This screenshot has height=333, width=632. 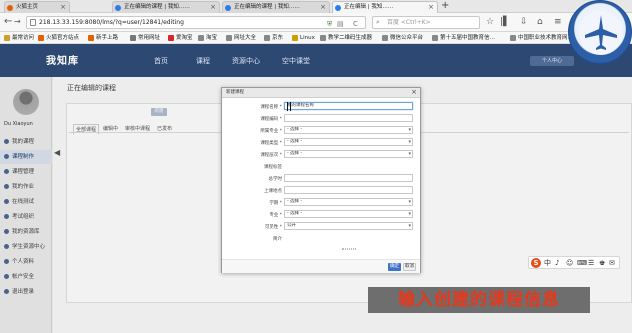 What do you see at coordinates (378, 22) in the screenshot?
I see `search-icon: ⌕` at bounding box center [378, 22].